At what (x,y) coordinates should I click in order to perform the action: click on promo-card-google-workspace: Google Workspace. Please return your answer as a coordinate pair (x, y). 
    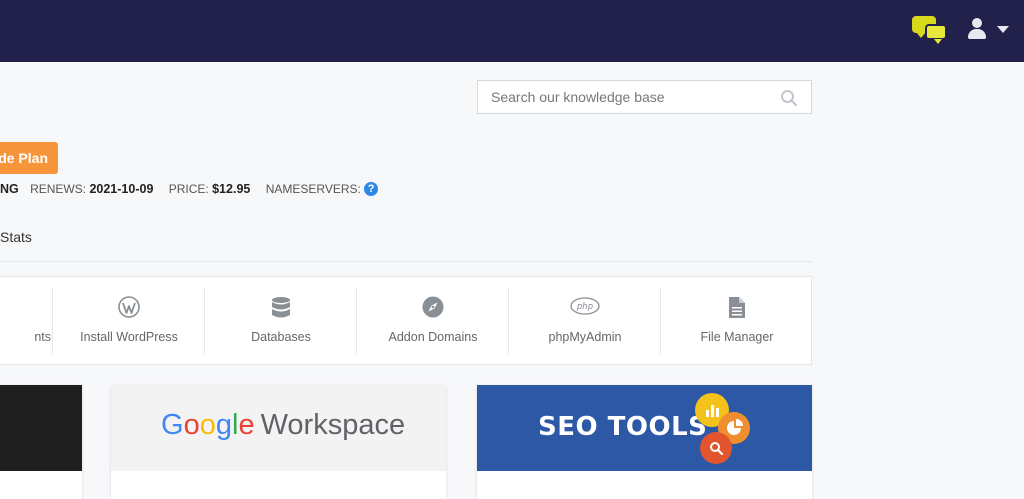
    Looking at the image, I should click on (278, 442).